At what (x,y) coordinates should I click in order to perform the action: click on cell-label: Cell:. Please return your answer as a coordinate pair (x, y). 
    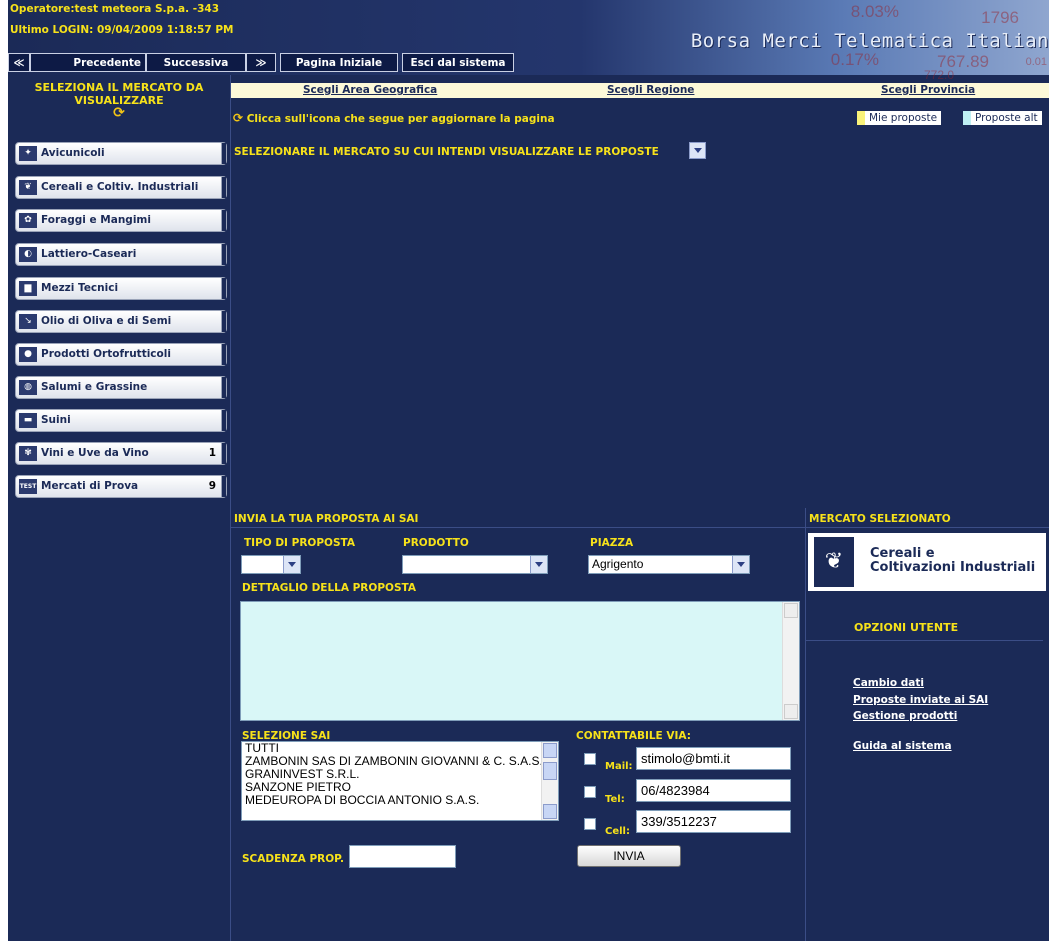
    Looking at the image, I should click on (617, 831).